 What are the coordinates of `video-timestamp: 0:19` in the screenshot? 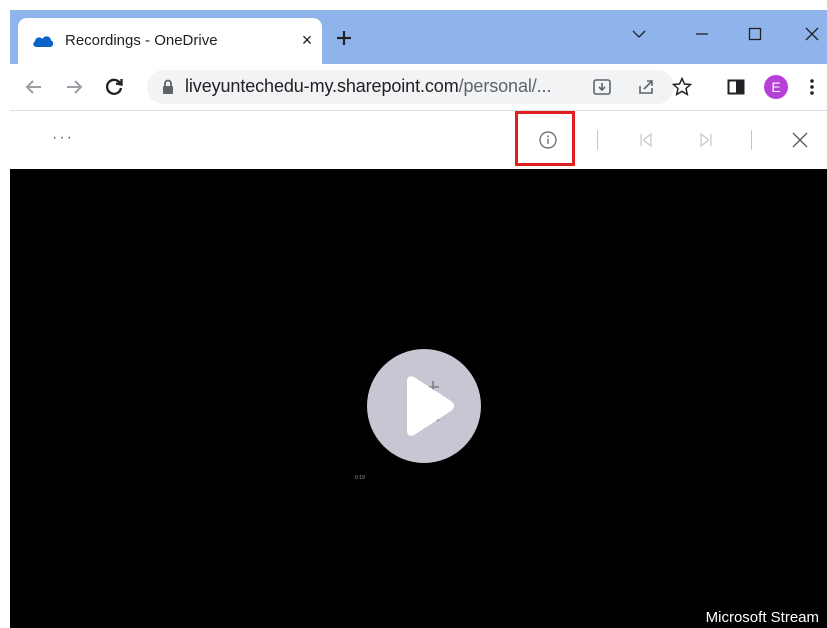 It's located at (360, 478).